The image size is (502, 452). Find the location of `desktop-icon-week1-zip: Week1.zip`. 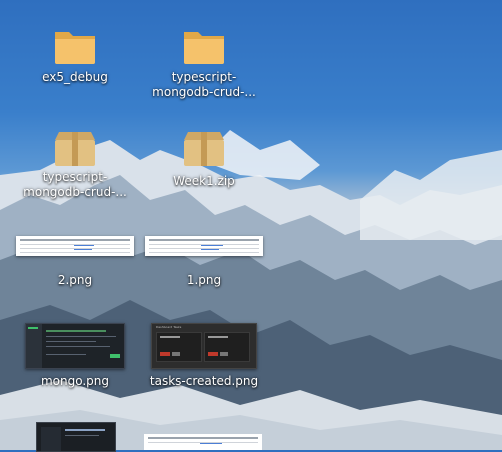

desktop-icon-week1-zip: Week1.zip is located at coordinates (204, 158).